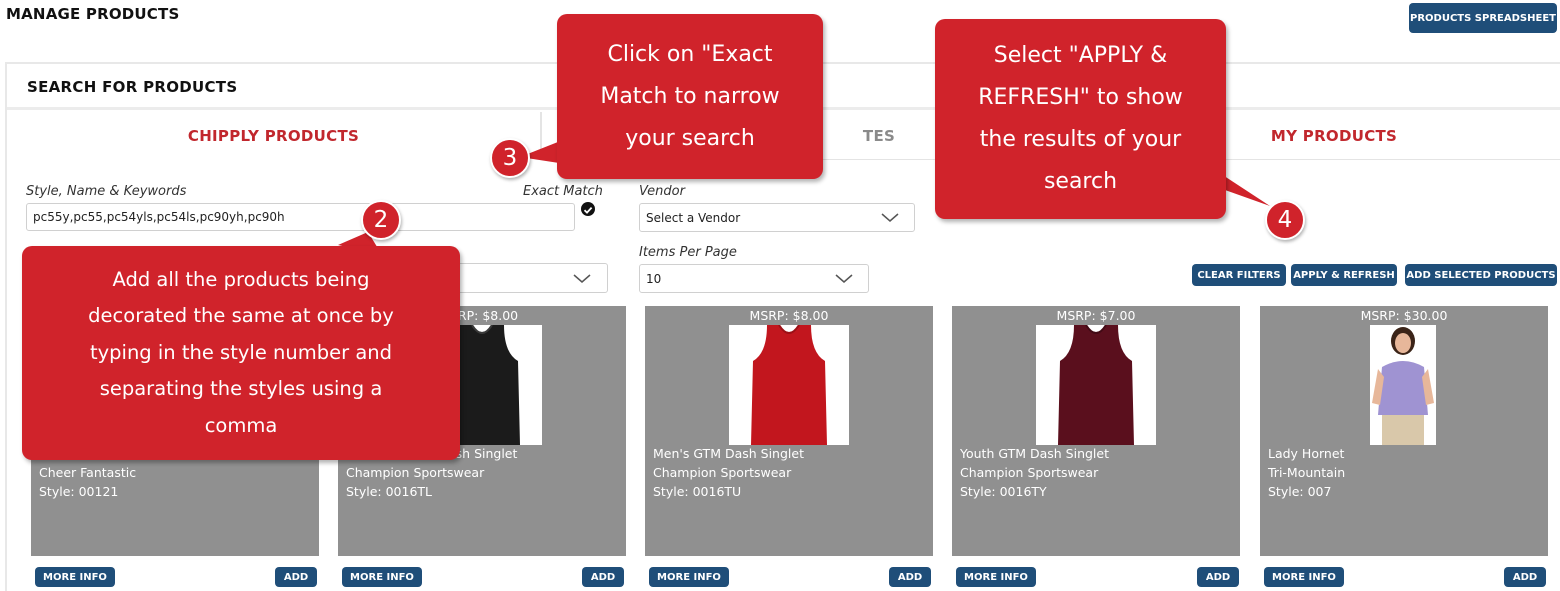 The image size is (1560, 591). I want to click on exact-match-label: Exact Match, so click(563, 191).